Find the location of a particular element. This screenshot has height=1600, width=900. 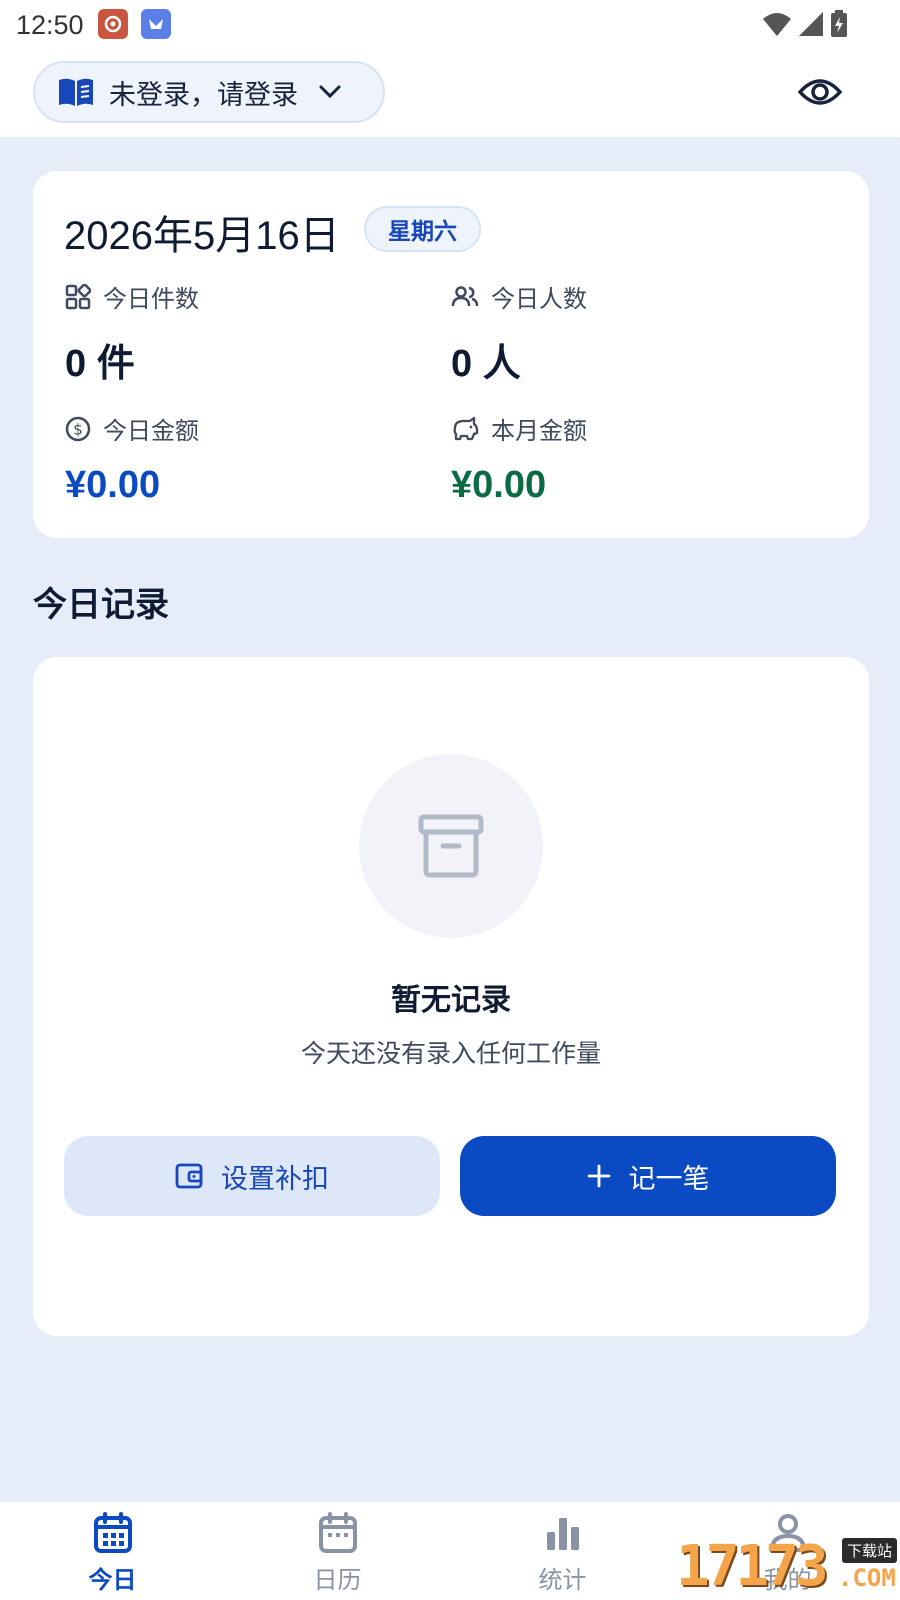

dollar-icon: $ is located at coordinates (78, 428).